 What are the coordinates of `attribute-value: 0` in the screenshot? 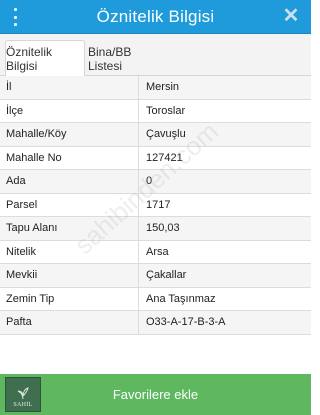 It's located at (149, 181).